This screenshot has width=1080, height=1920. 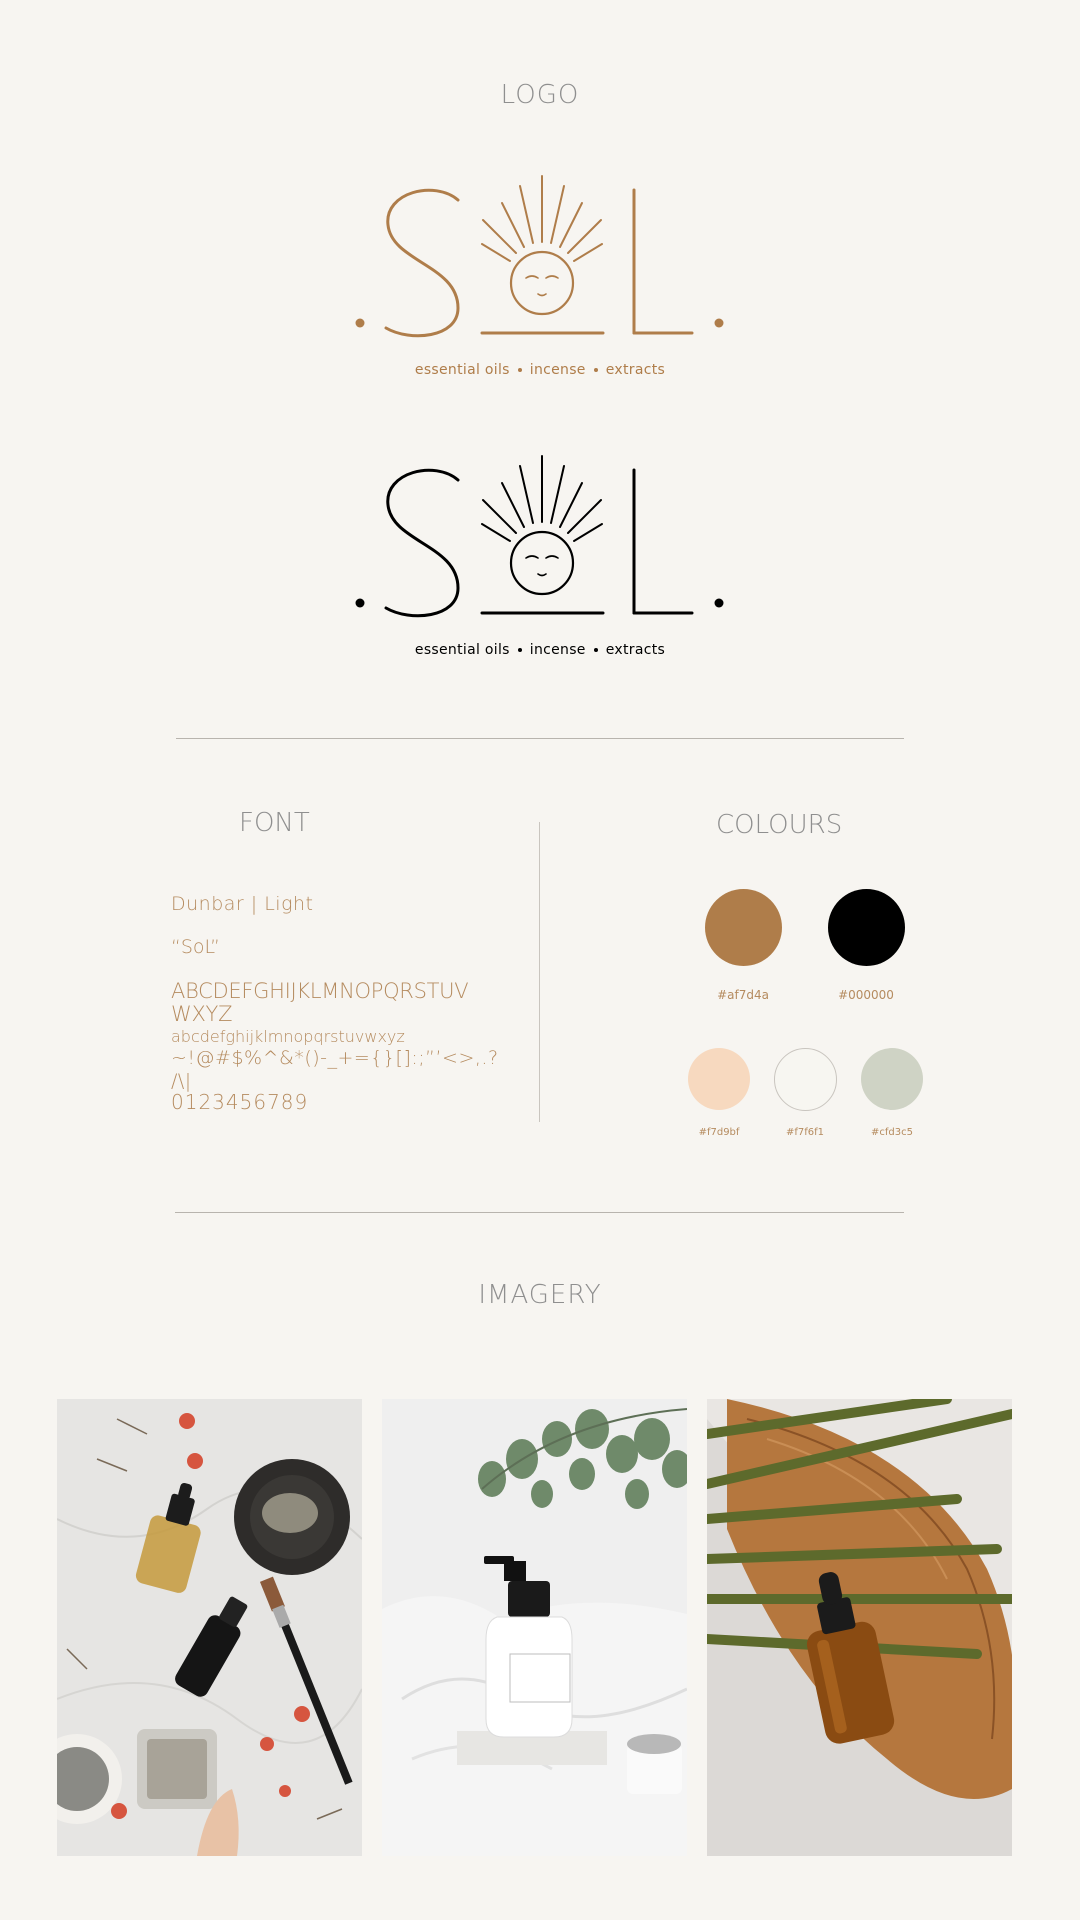 I want to click on pump-bottle-illustration, so click(x=534, y=1627).